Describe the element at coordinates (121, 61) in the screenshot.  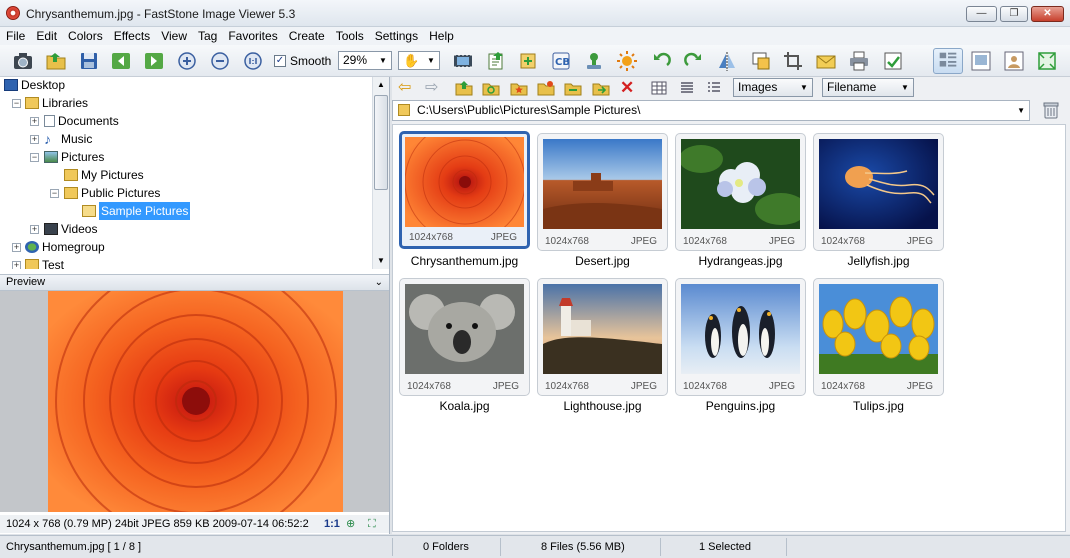
I see `previous-icon` at that location.